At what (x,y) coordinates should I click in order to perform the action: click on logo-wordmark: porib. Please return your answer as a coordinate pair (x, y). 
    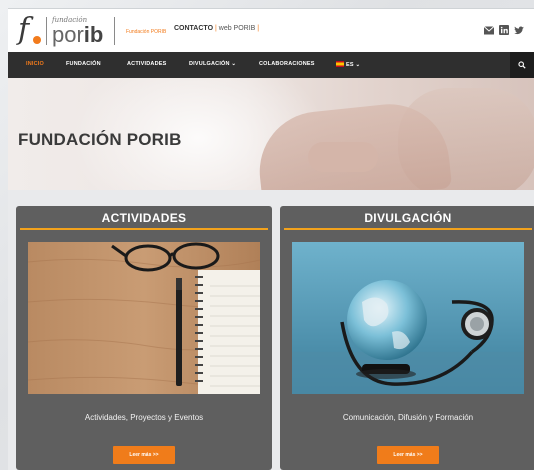
    Looking at the image, I should click on (77, 35).